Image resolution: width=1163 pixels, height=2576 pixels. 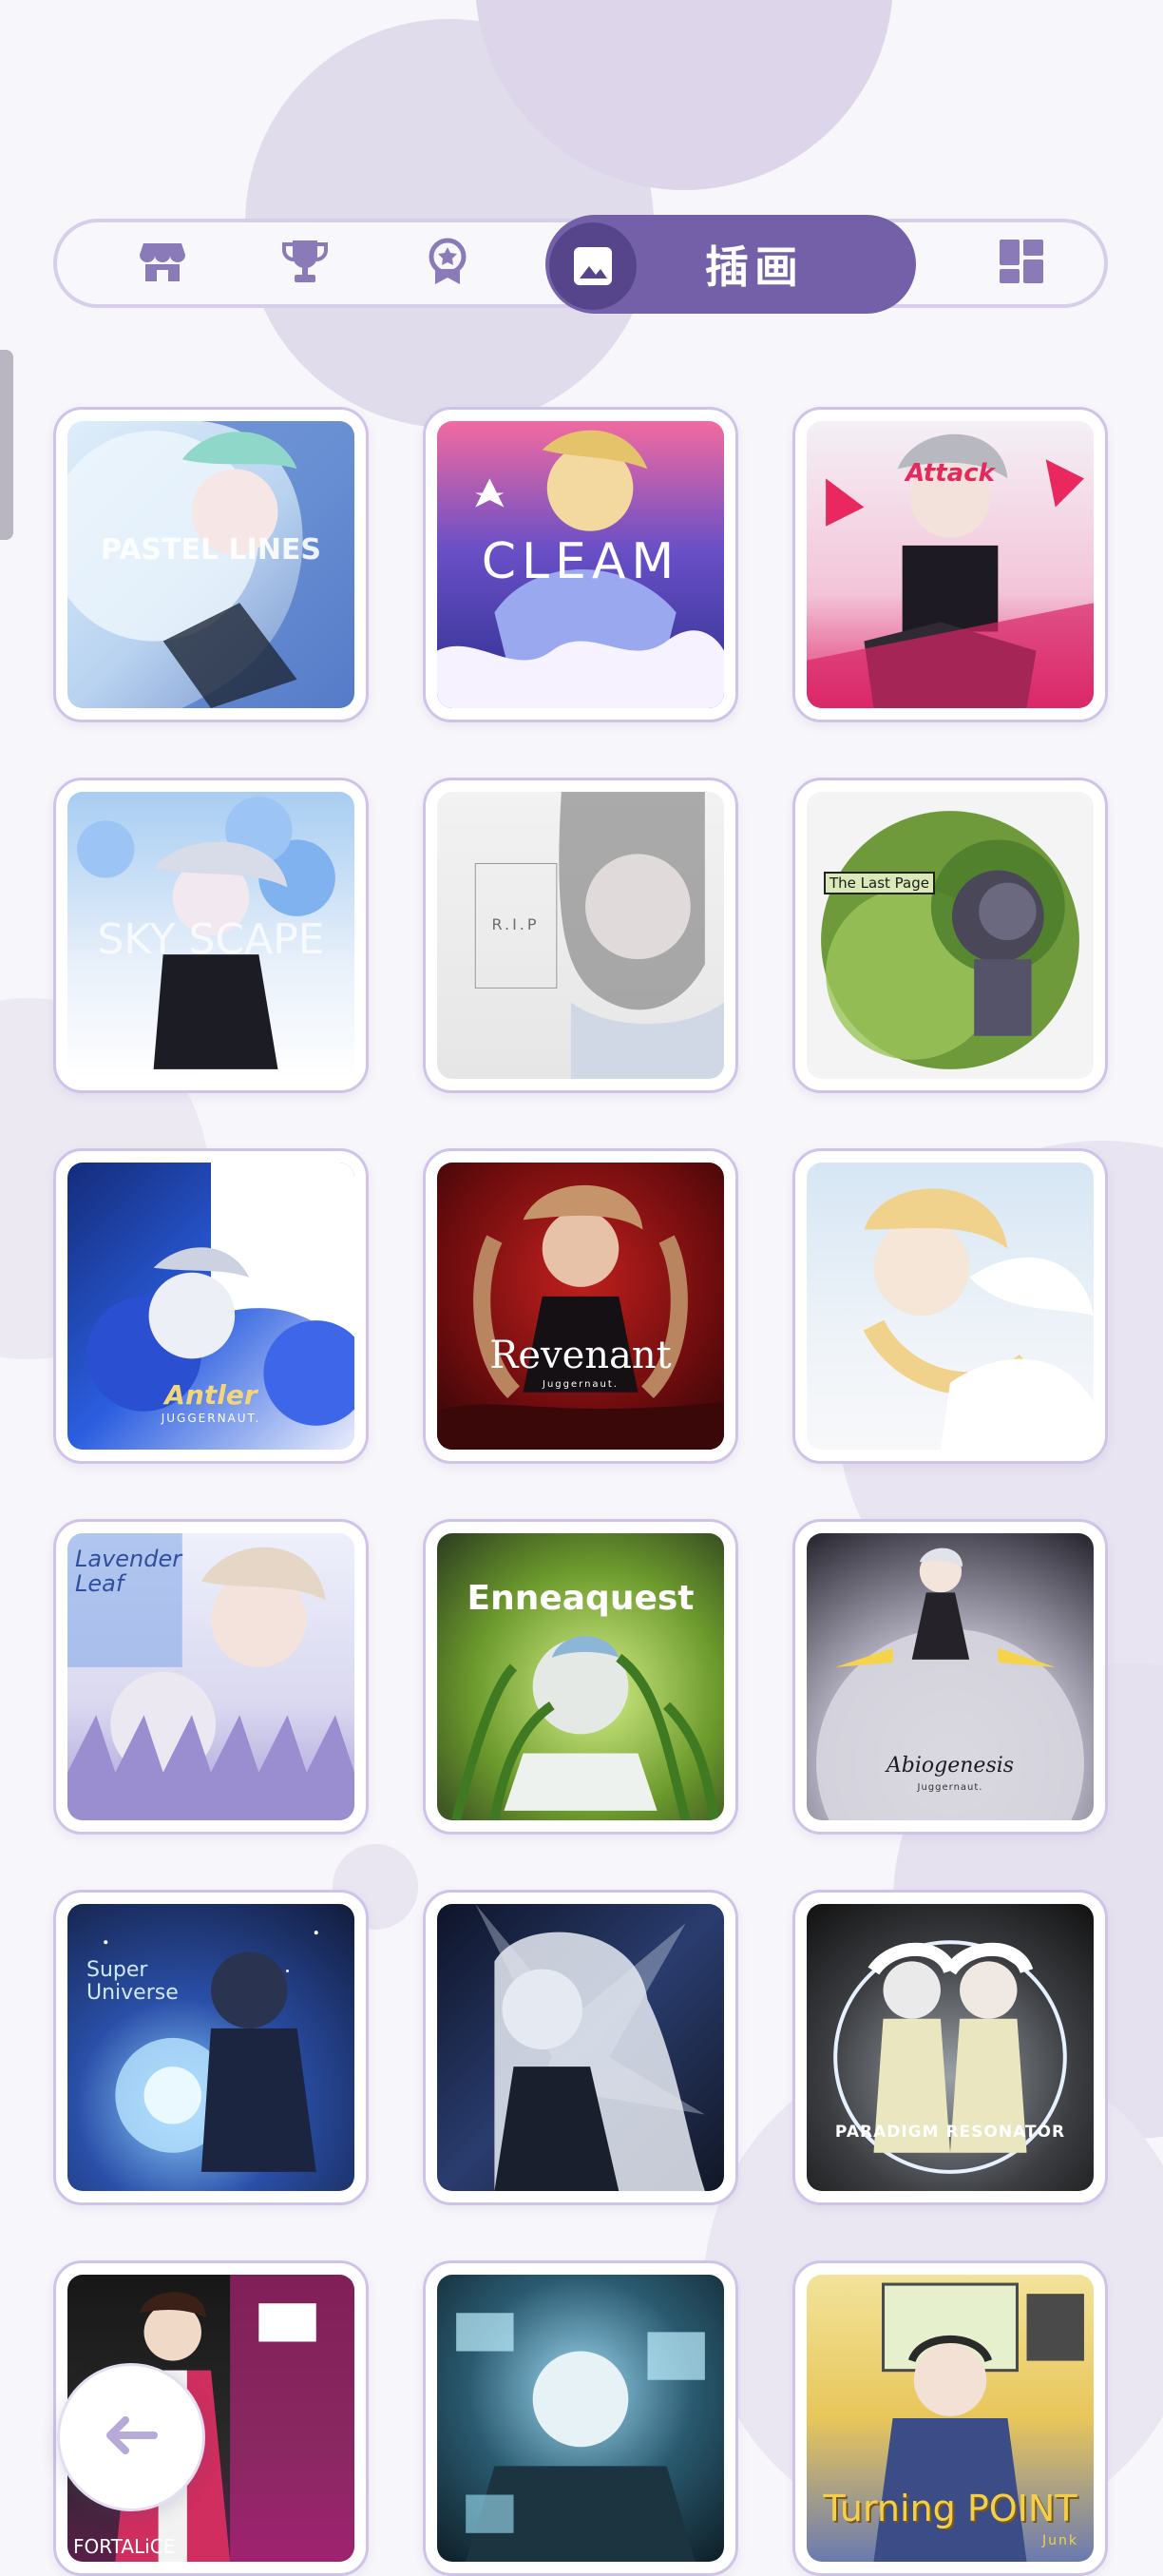 I want to click on illustration-image: Abiogenesis Juggernaut., so click(x=950, y=1677).